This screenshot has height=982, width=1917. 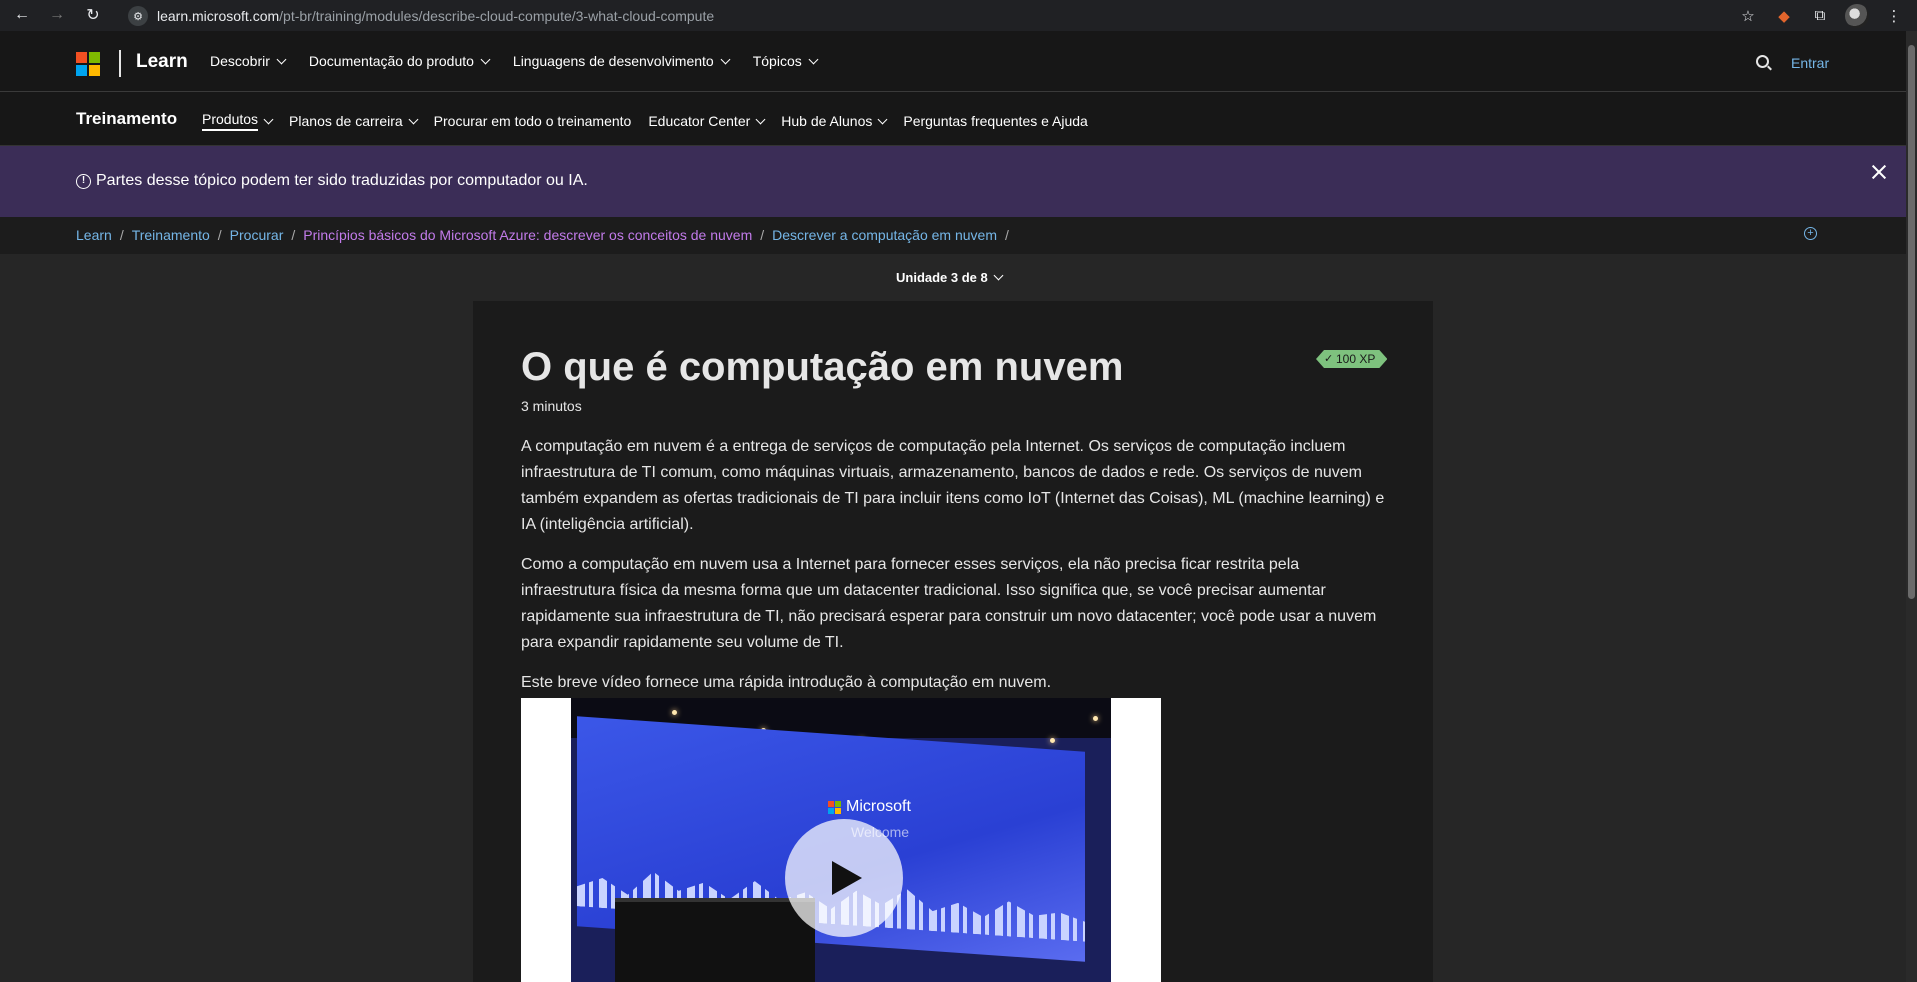 What do you see at coordinates (138, 16) in the screenshot?
I see `site-info-icon: ⚙` at bounding box center [138, 16].